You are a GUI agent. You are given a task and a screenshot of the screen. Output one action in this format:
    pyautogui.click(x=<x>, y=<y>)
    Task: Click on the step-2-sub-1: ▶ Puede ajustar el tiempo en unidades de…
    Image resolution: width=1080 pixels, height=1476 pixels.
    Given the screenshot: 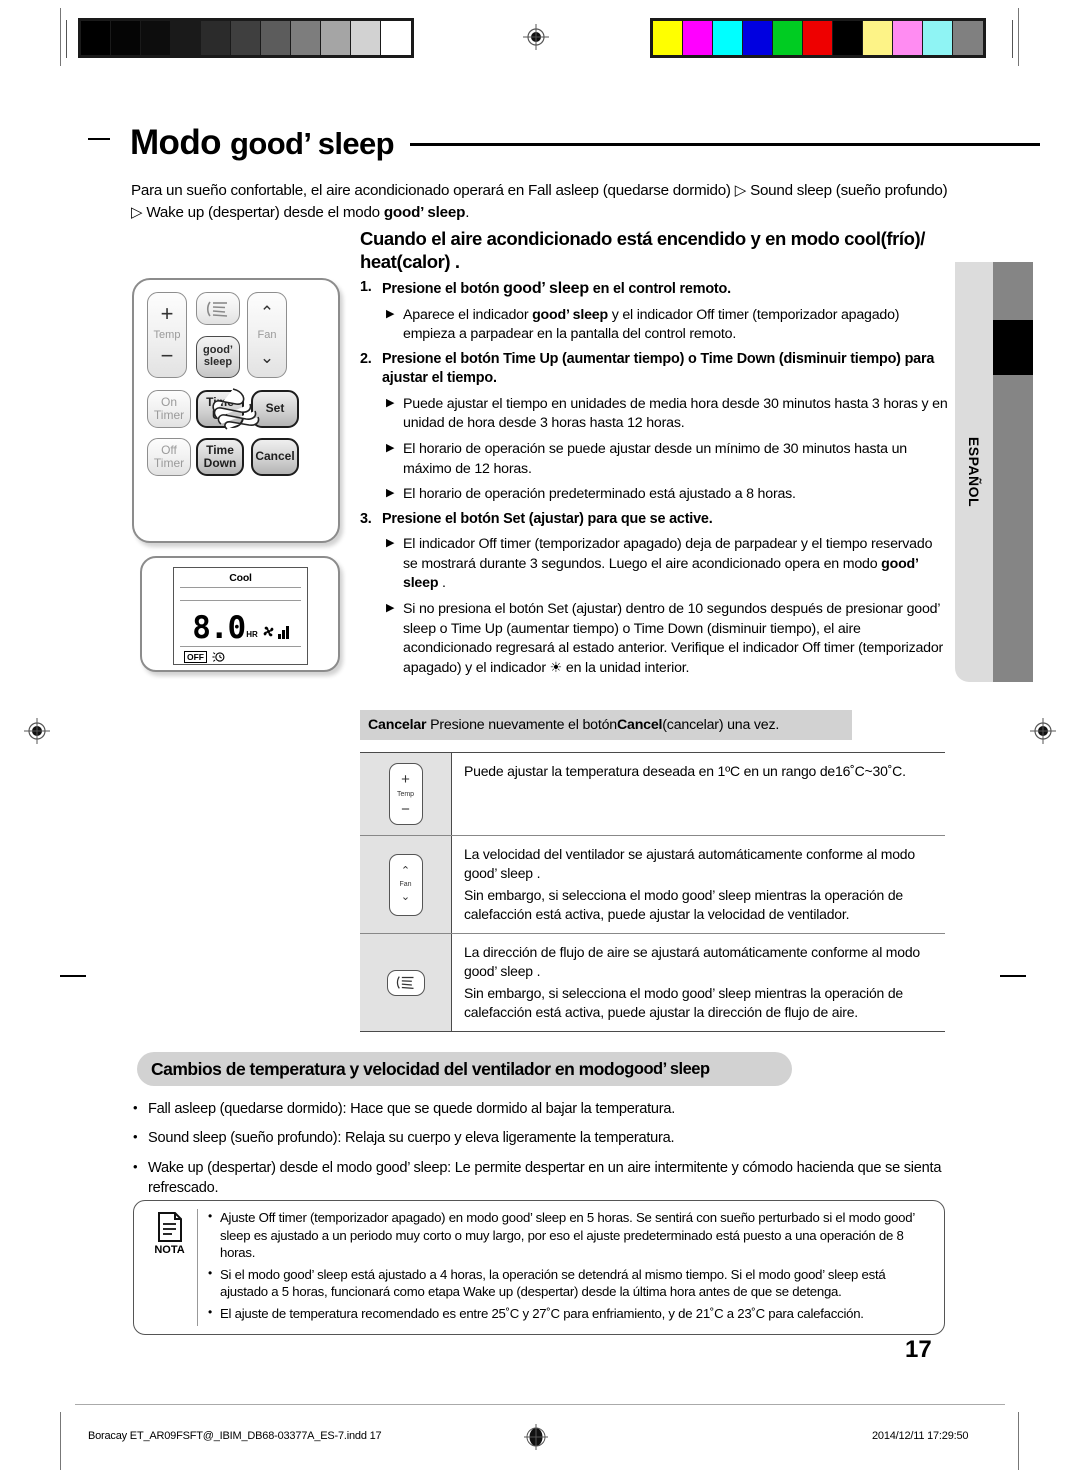 What is the action you would take?
    pyautogui.click(x=655, y=414)
    